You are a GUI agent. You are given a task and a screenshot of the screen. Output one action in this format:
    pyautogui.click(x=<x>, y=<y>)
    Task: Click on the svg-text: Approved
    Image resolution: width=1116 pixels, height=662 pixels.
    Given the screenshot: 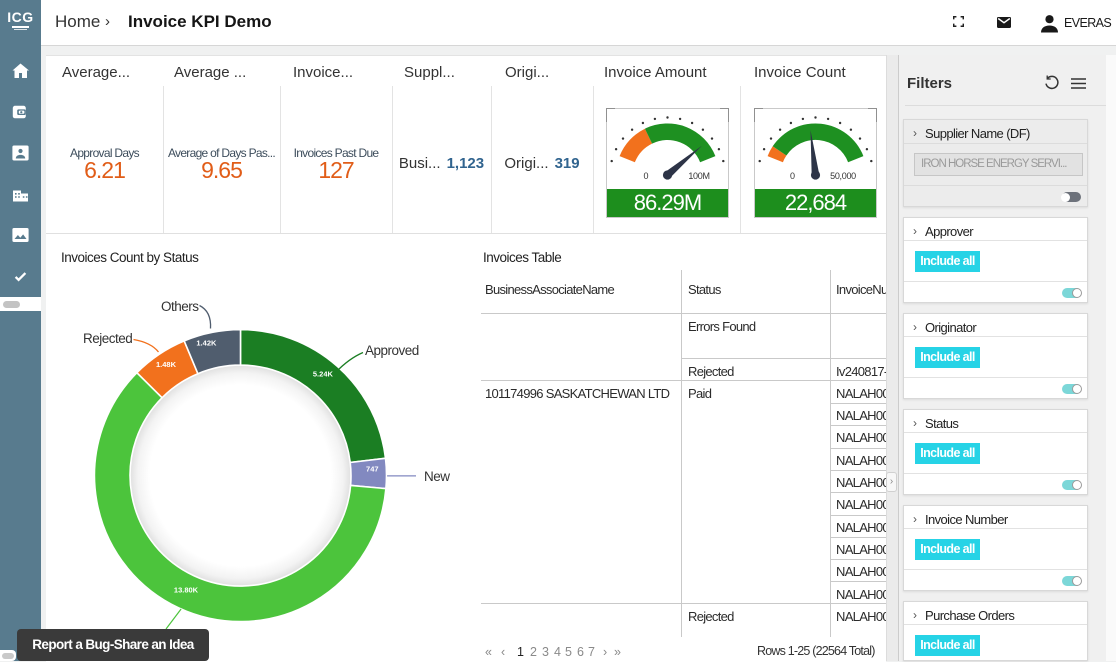 What is the action you would take?
    pyautogui.click(x=392, y=350)
    